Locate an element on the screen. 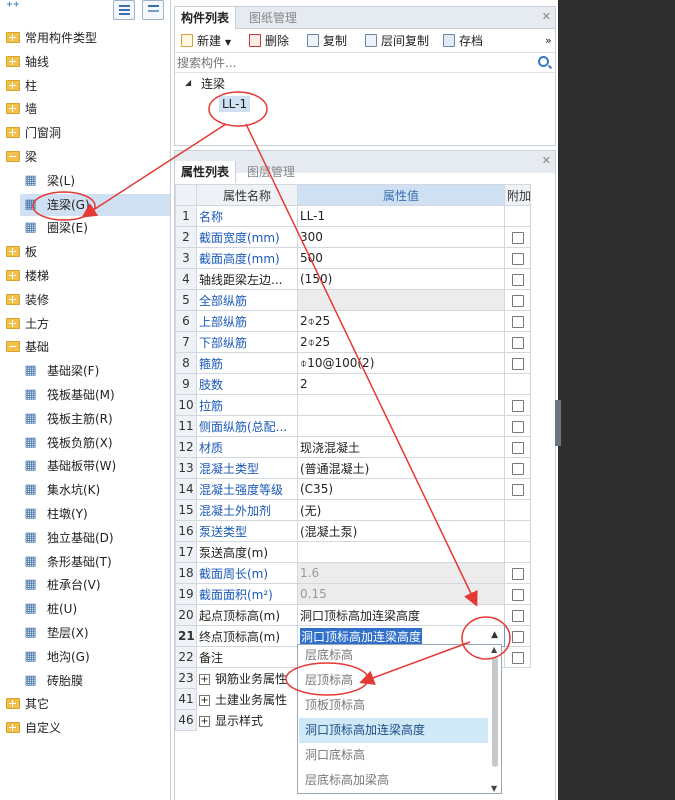  tree-item: ▦ 基础板带(W) is located at coordinates (95, 466).